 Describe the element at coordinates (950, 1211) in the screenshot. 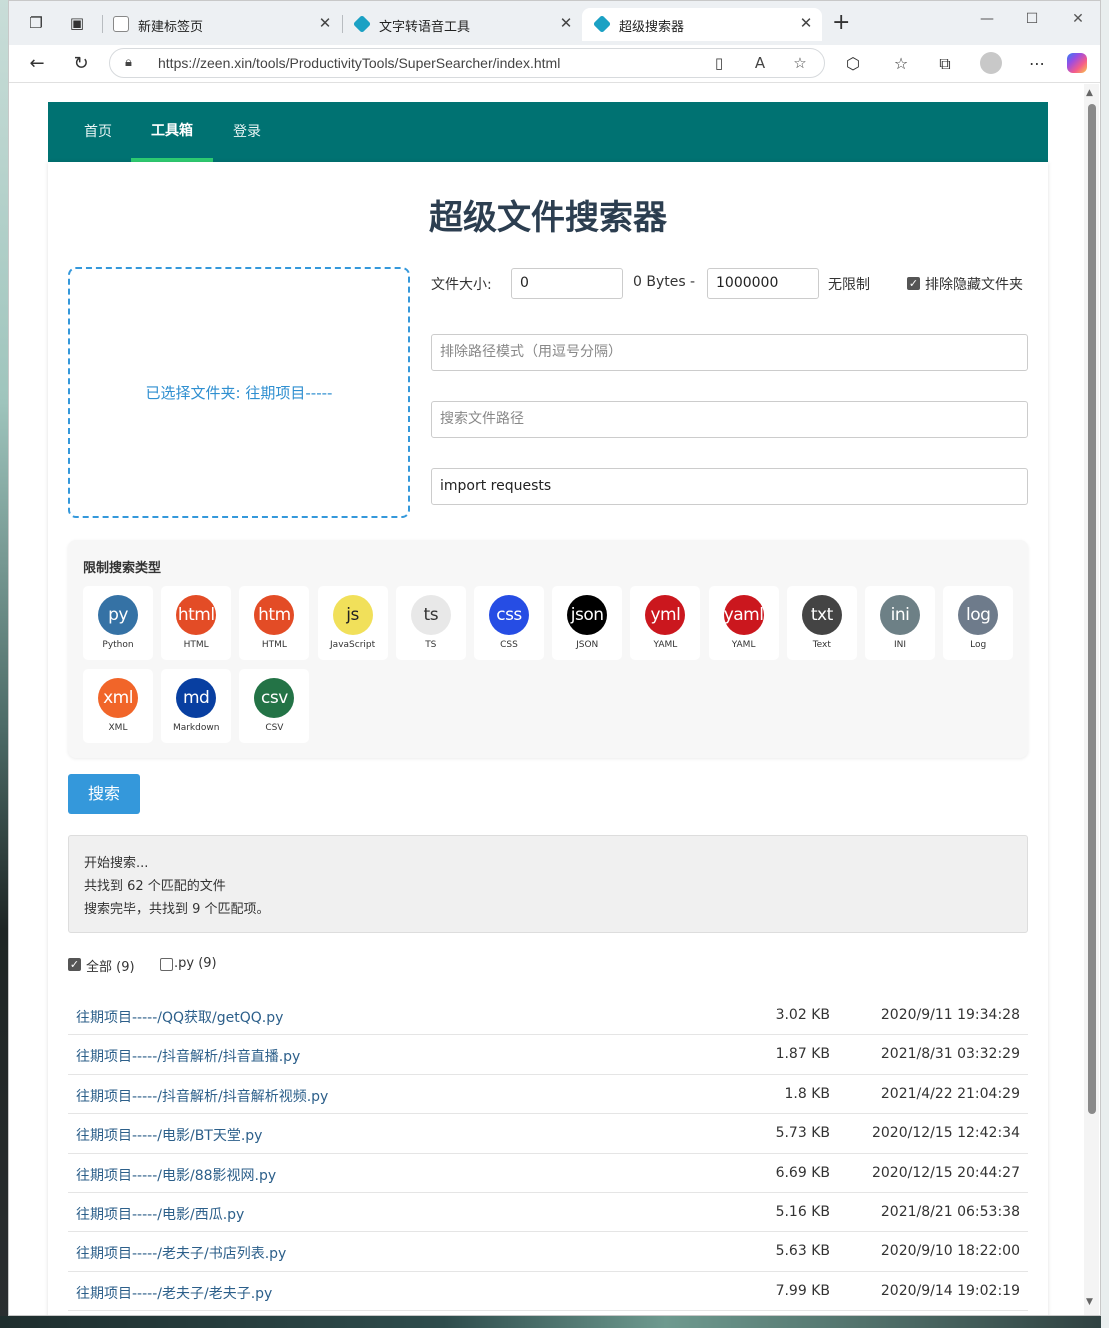

I see `result-date: 2021/8/21 06:53:38` at that location.